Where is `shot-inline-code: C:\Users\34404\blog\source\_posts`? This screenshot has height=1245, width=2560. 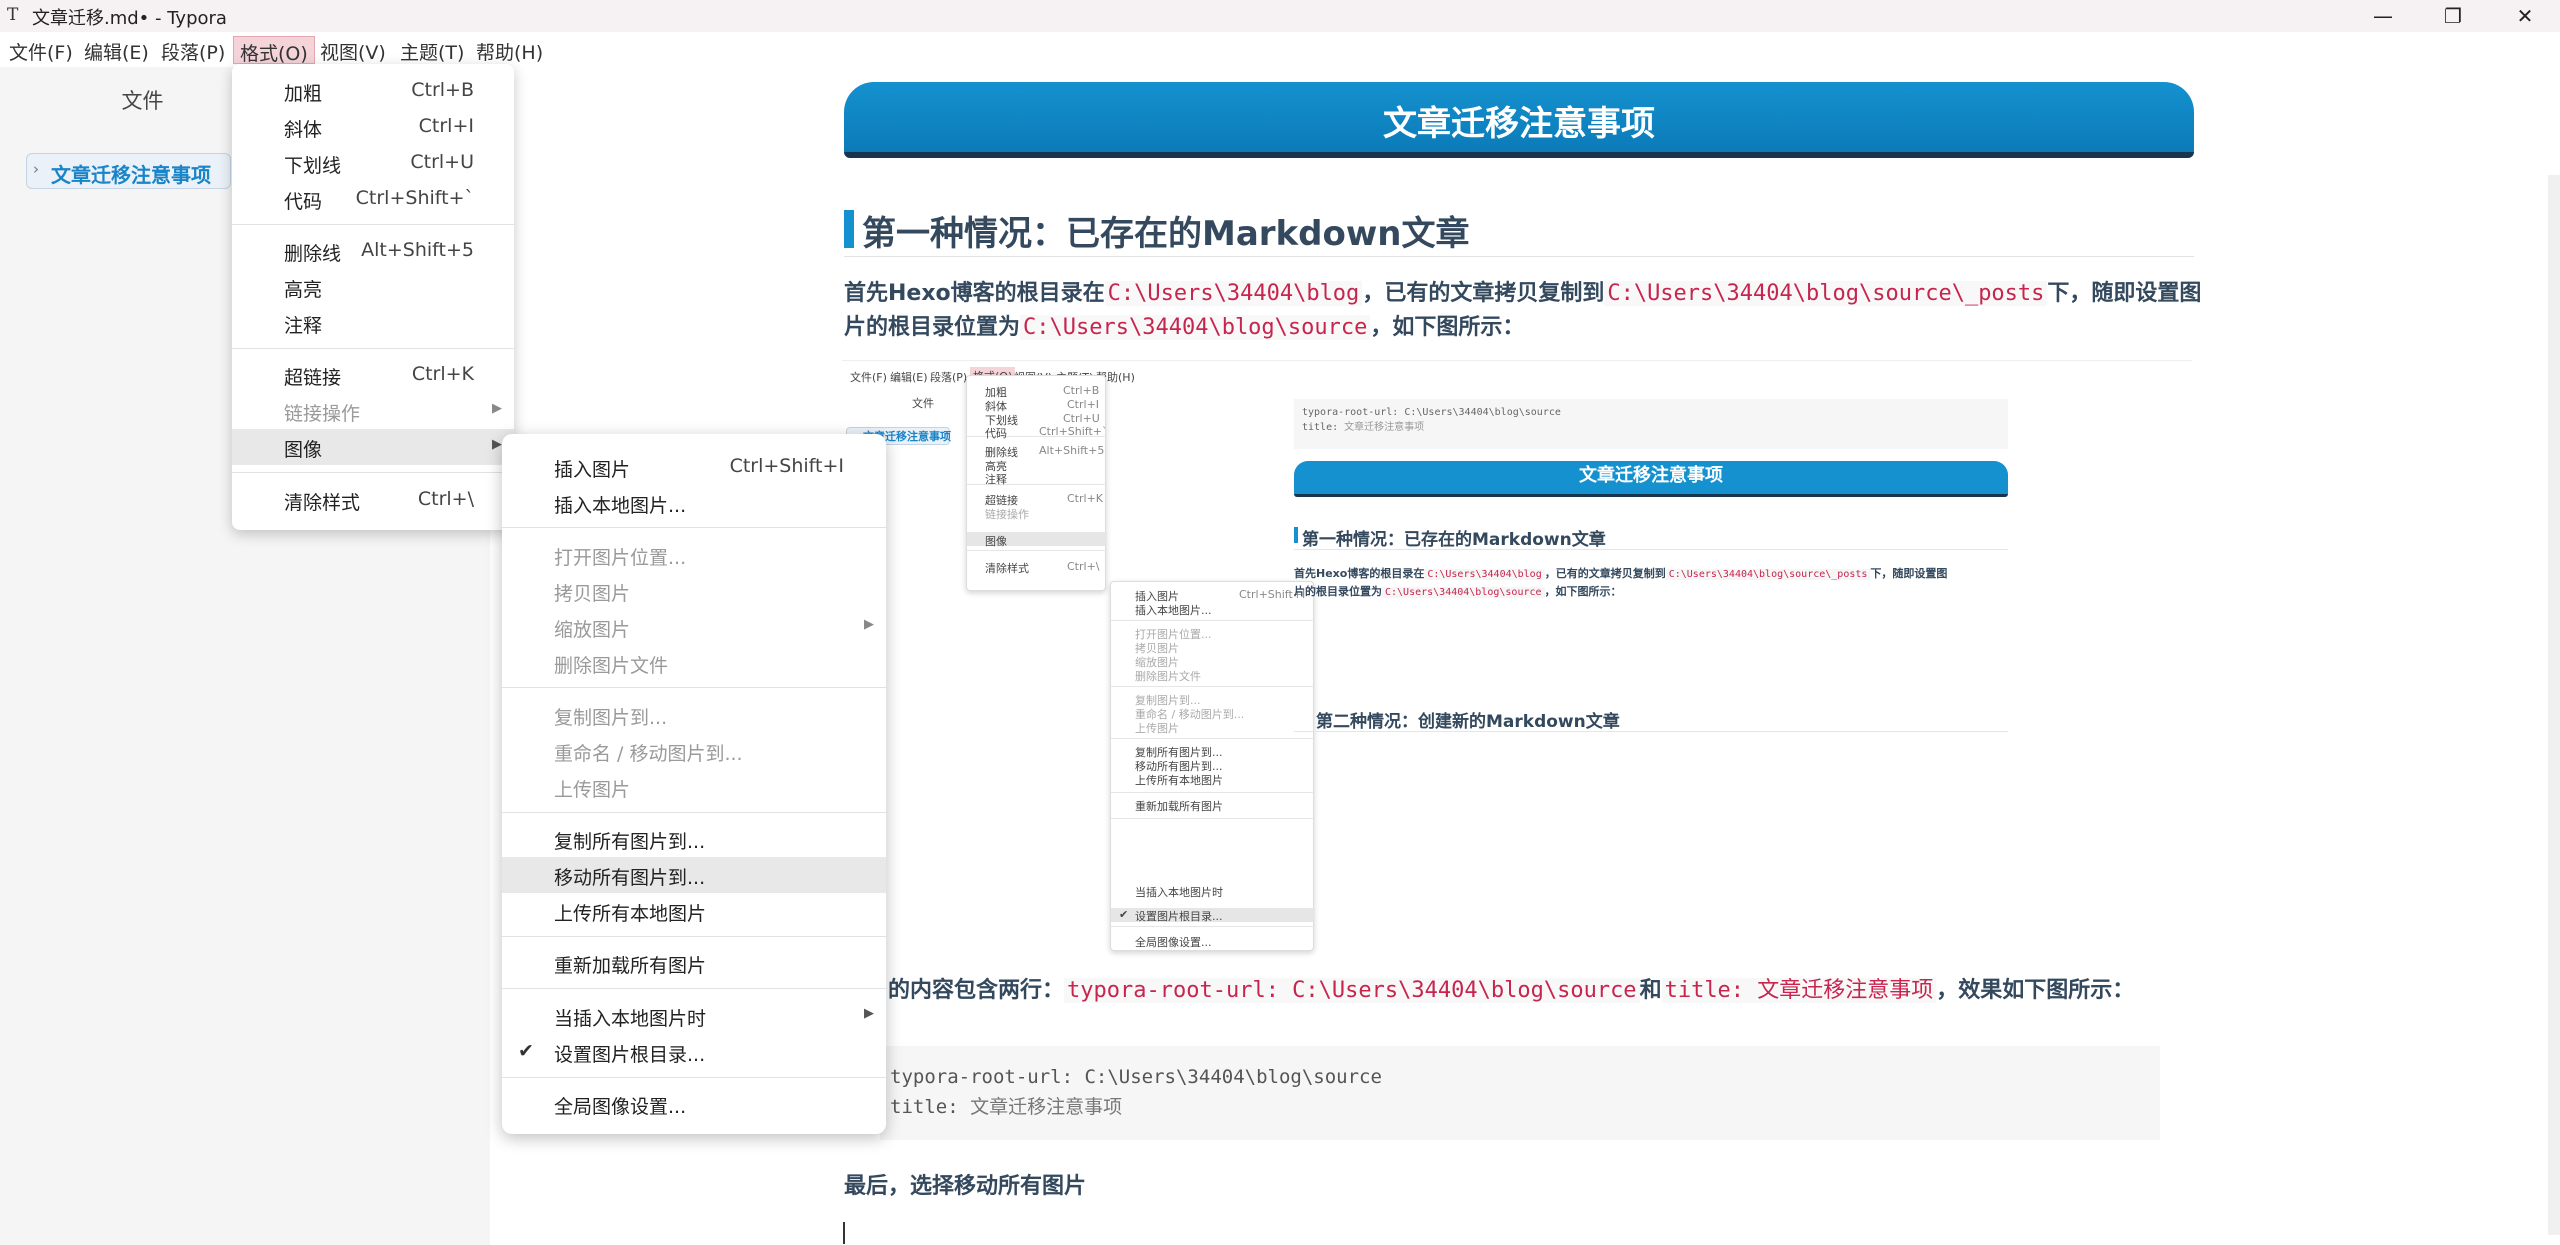 shot-inline-code: C:\Users\34404\blog\source\_posts is located at coordinates (1768, 574).